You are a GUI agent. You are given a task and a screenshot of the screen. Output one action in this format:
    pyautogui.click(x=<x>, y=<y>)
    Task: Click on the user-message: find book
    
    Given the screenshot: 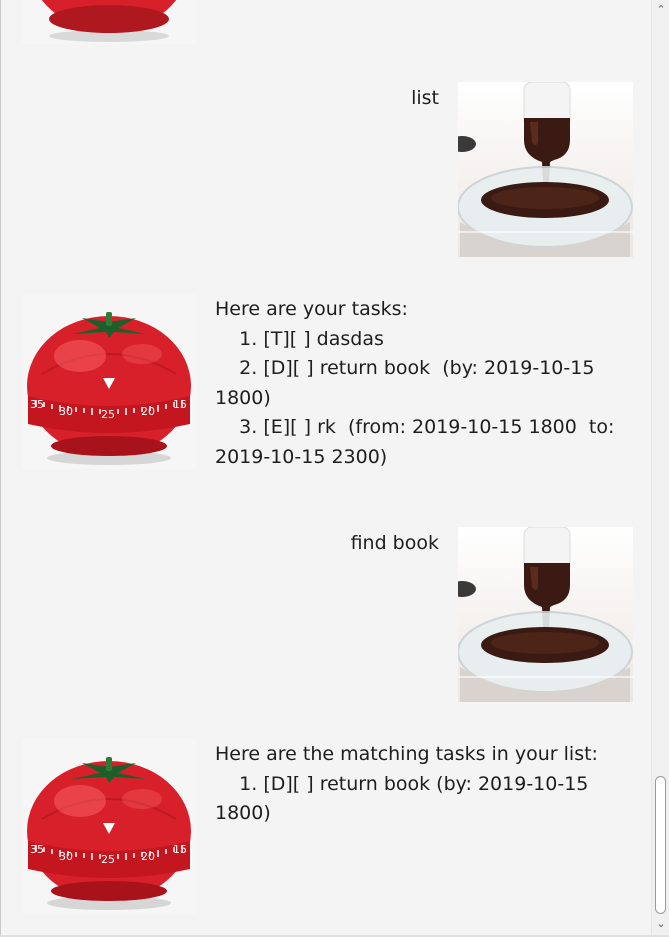 What is the action you would take?
    pyautogui.click(x=370, y=544)
    